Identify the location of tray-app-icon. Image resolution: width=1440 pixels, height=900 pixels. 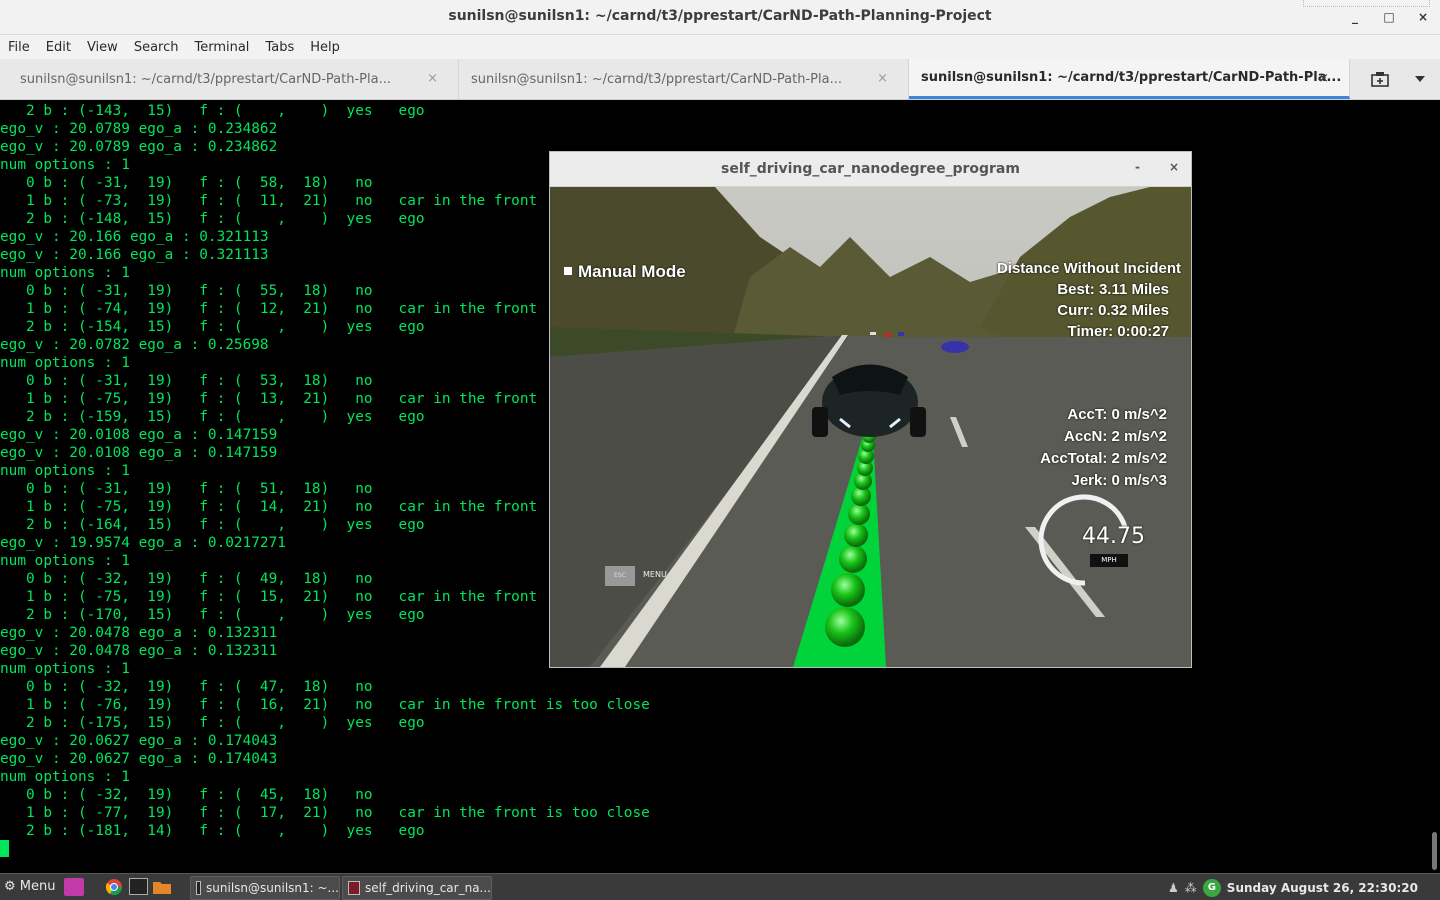
(74, 887).